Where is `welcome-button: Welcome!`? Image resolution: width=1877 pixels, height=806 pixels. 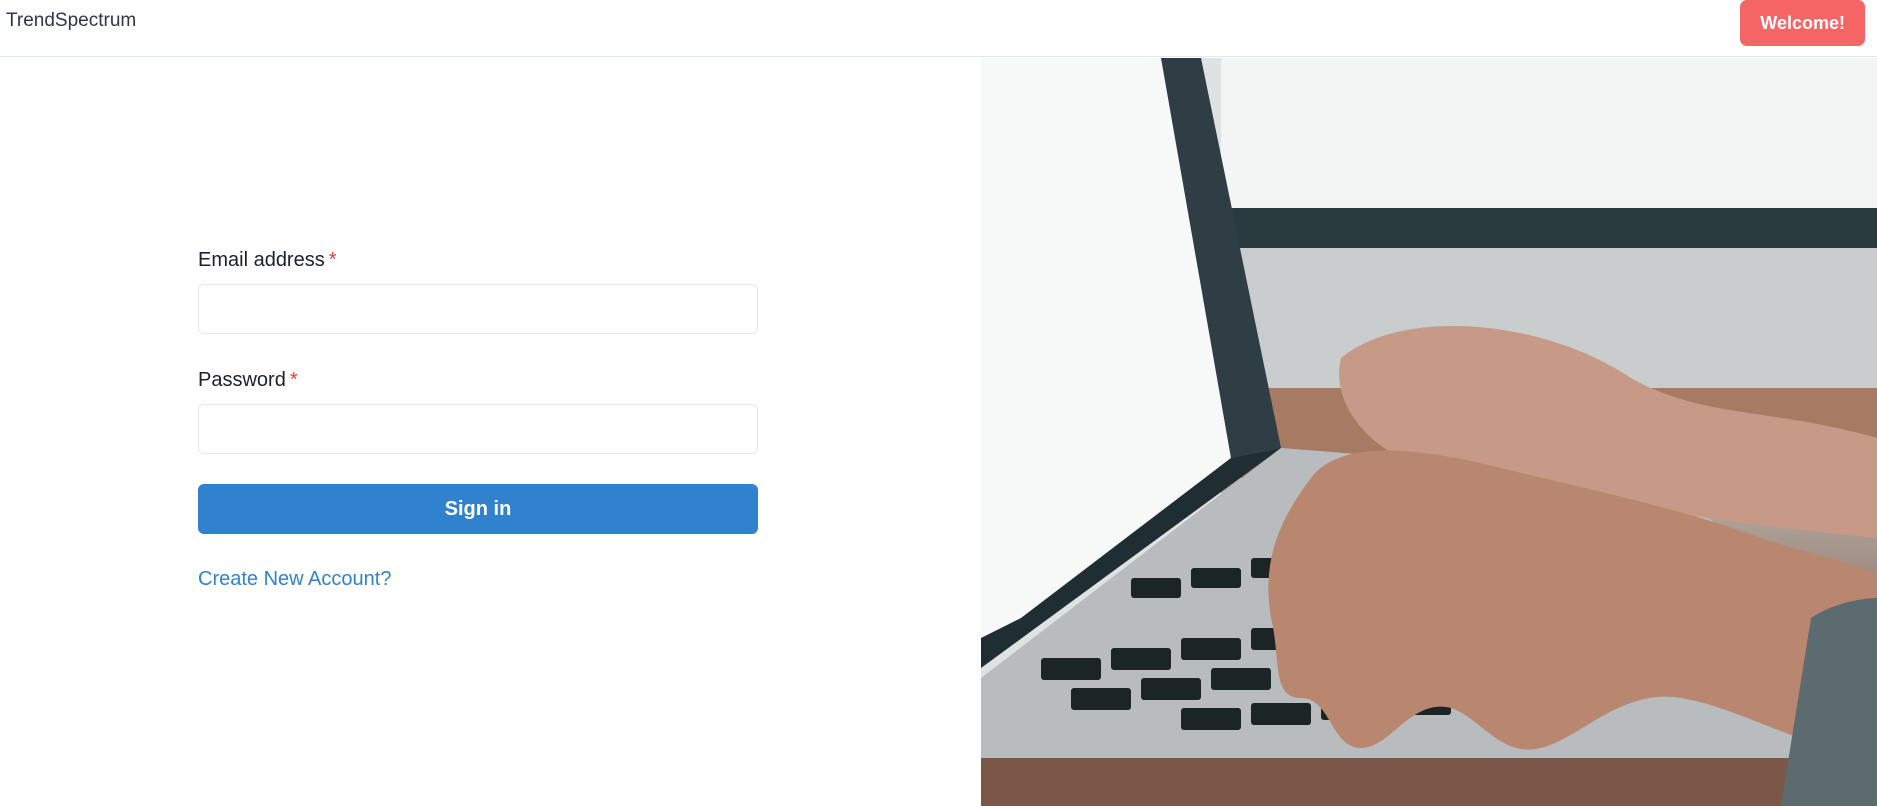
welcome-button: Welcome! is located at coordinates (1802, 23).